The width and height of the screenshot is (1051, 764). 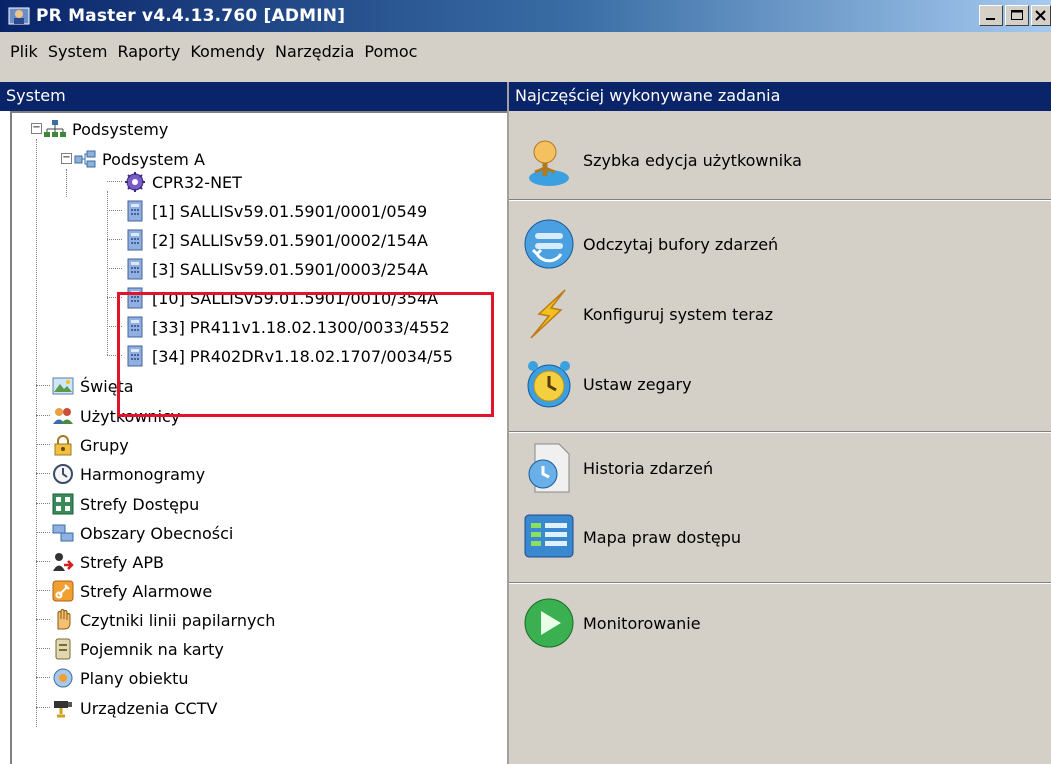 What do you see at coordinates (128, 474) in the screenshot?
I see `tree-item-harmonogramy: Harmonogramy` at bounding box center [128, 474].